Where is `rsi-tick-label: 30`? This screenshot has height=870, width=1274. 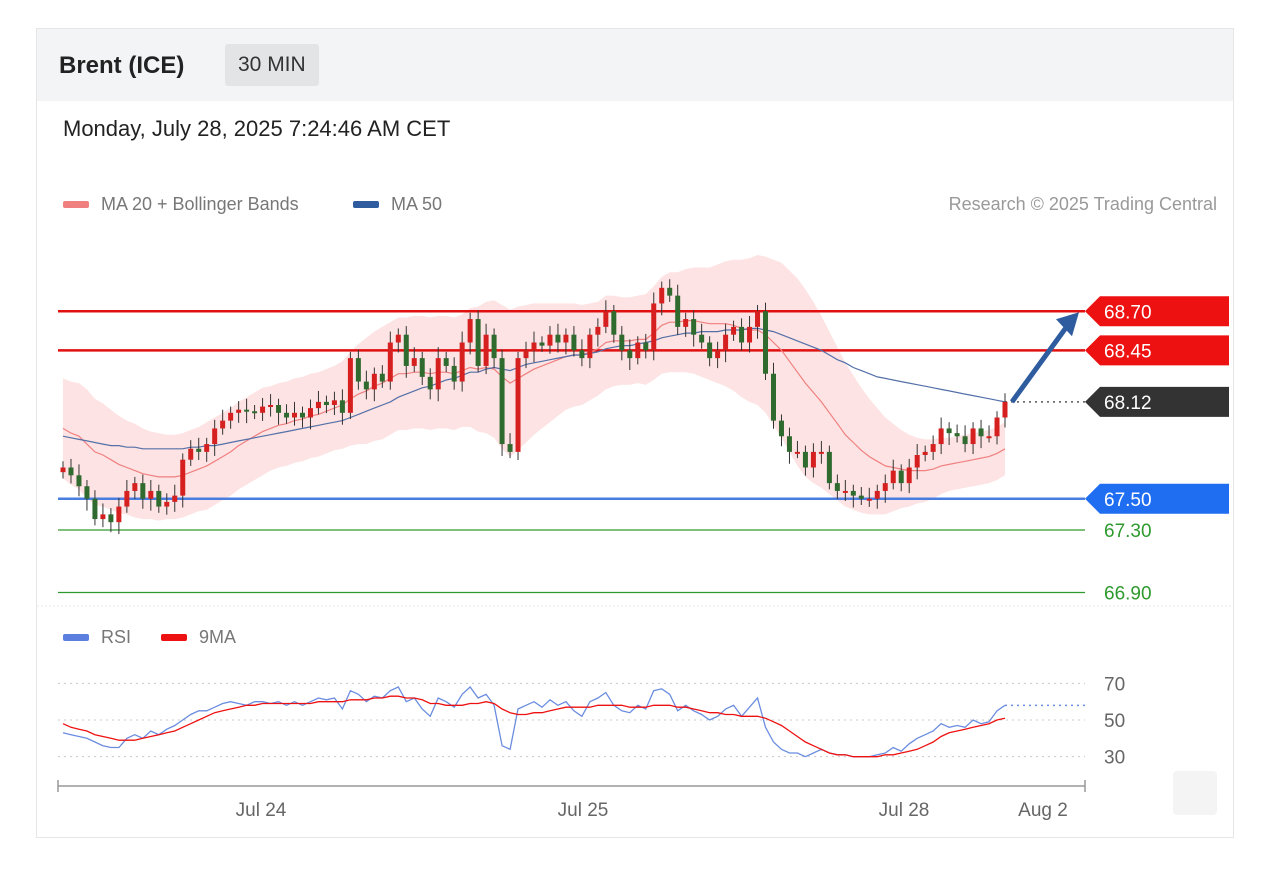
rsi-tick-label: 30 is located at coordinates (1114, 758).